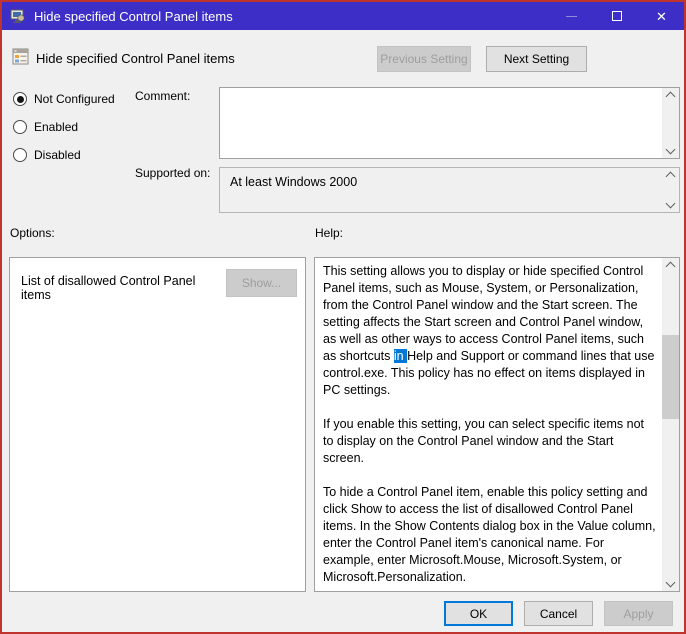 Image resolution: width=686 pixels, height=634 pixels. What do you see at coordinates (294, 182) in the screenshot?
I see `supported-on-value: At least Windows 2000` at bounding box center [294, 182].